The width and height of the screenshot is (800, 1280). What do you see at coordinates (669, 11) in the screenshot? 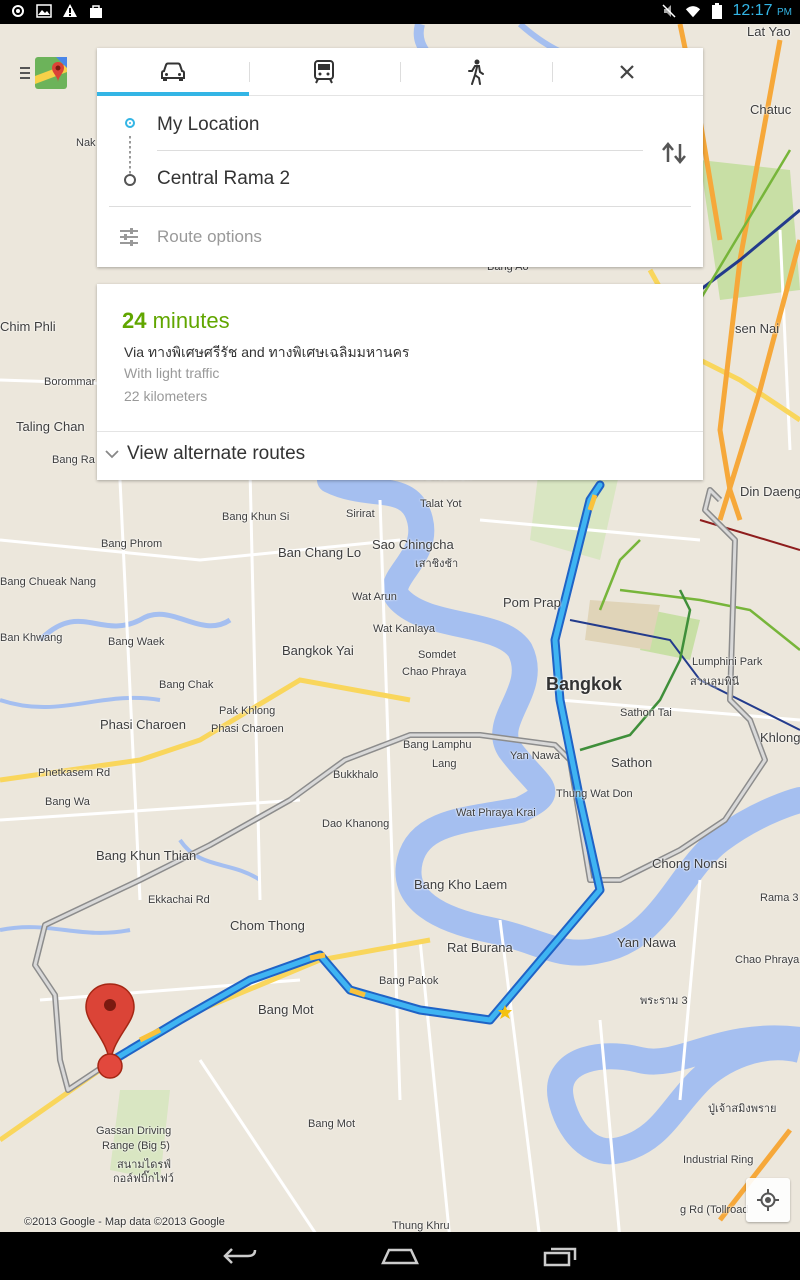
I see `mute-icon` at bounding box center [669, 11].